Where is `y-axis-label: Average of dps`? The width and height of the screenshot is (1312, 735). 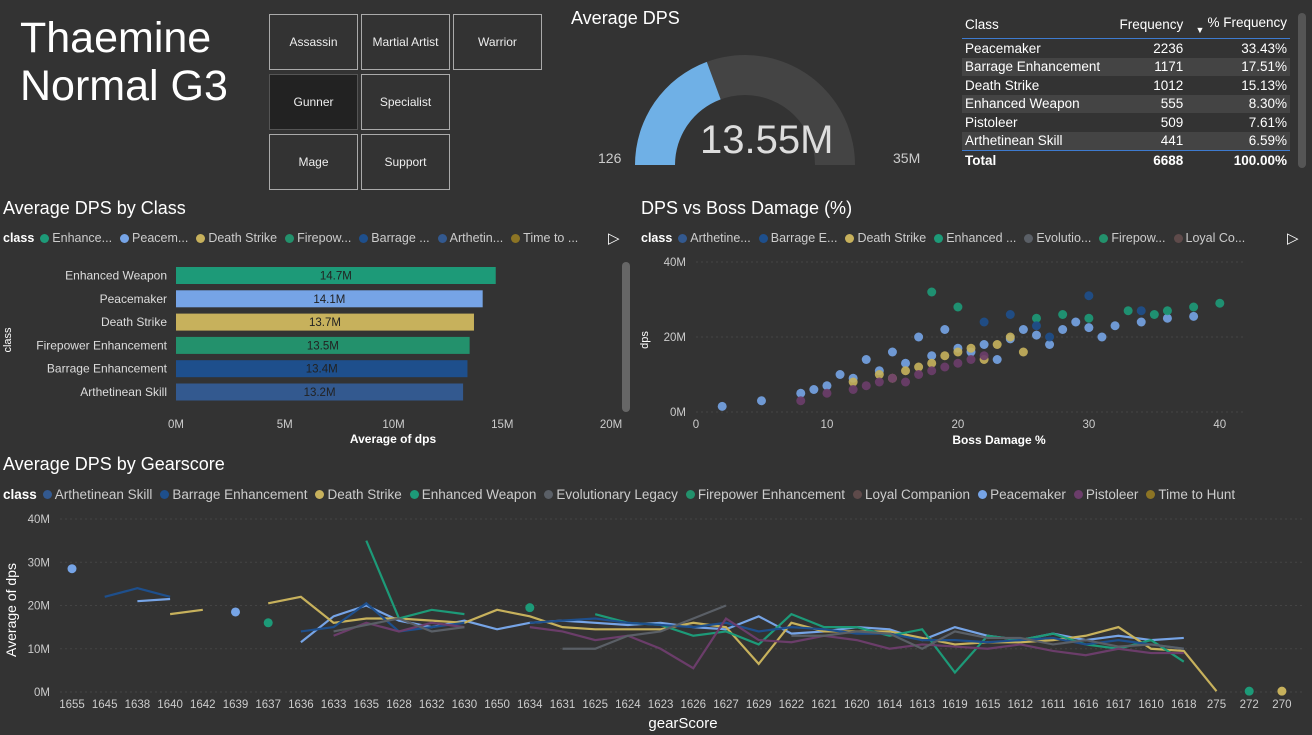 y-axis-label: Average of dps is located at coordinates (11, 610).